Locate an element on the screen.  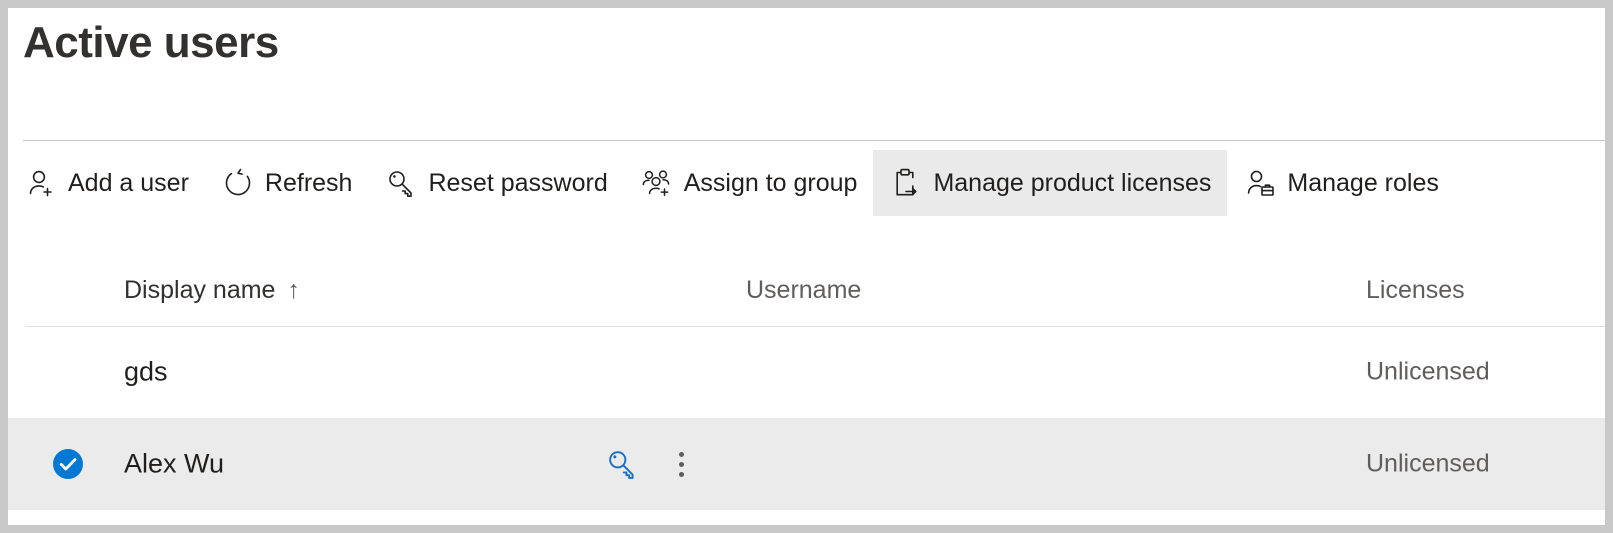
add-user-icon is located at coordinates (41, 183).